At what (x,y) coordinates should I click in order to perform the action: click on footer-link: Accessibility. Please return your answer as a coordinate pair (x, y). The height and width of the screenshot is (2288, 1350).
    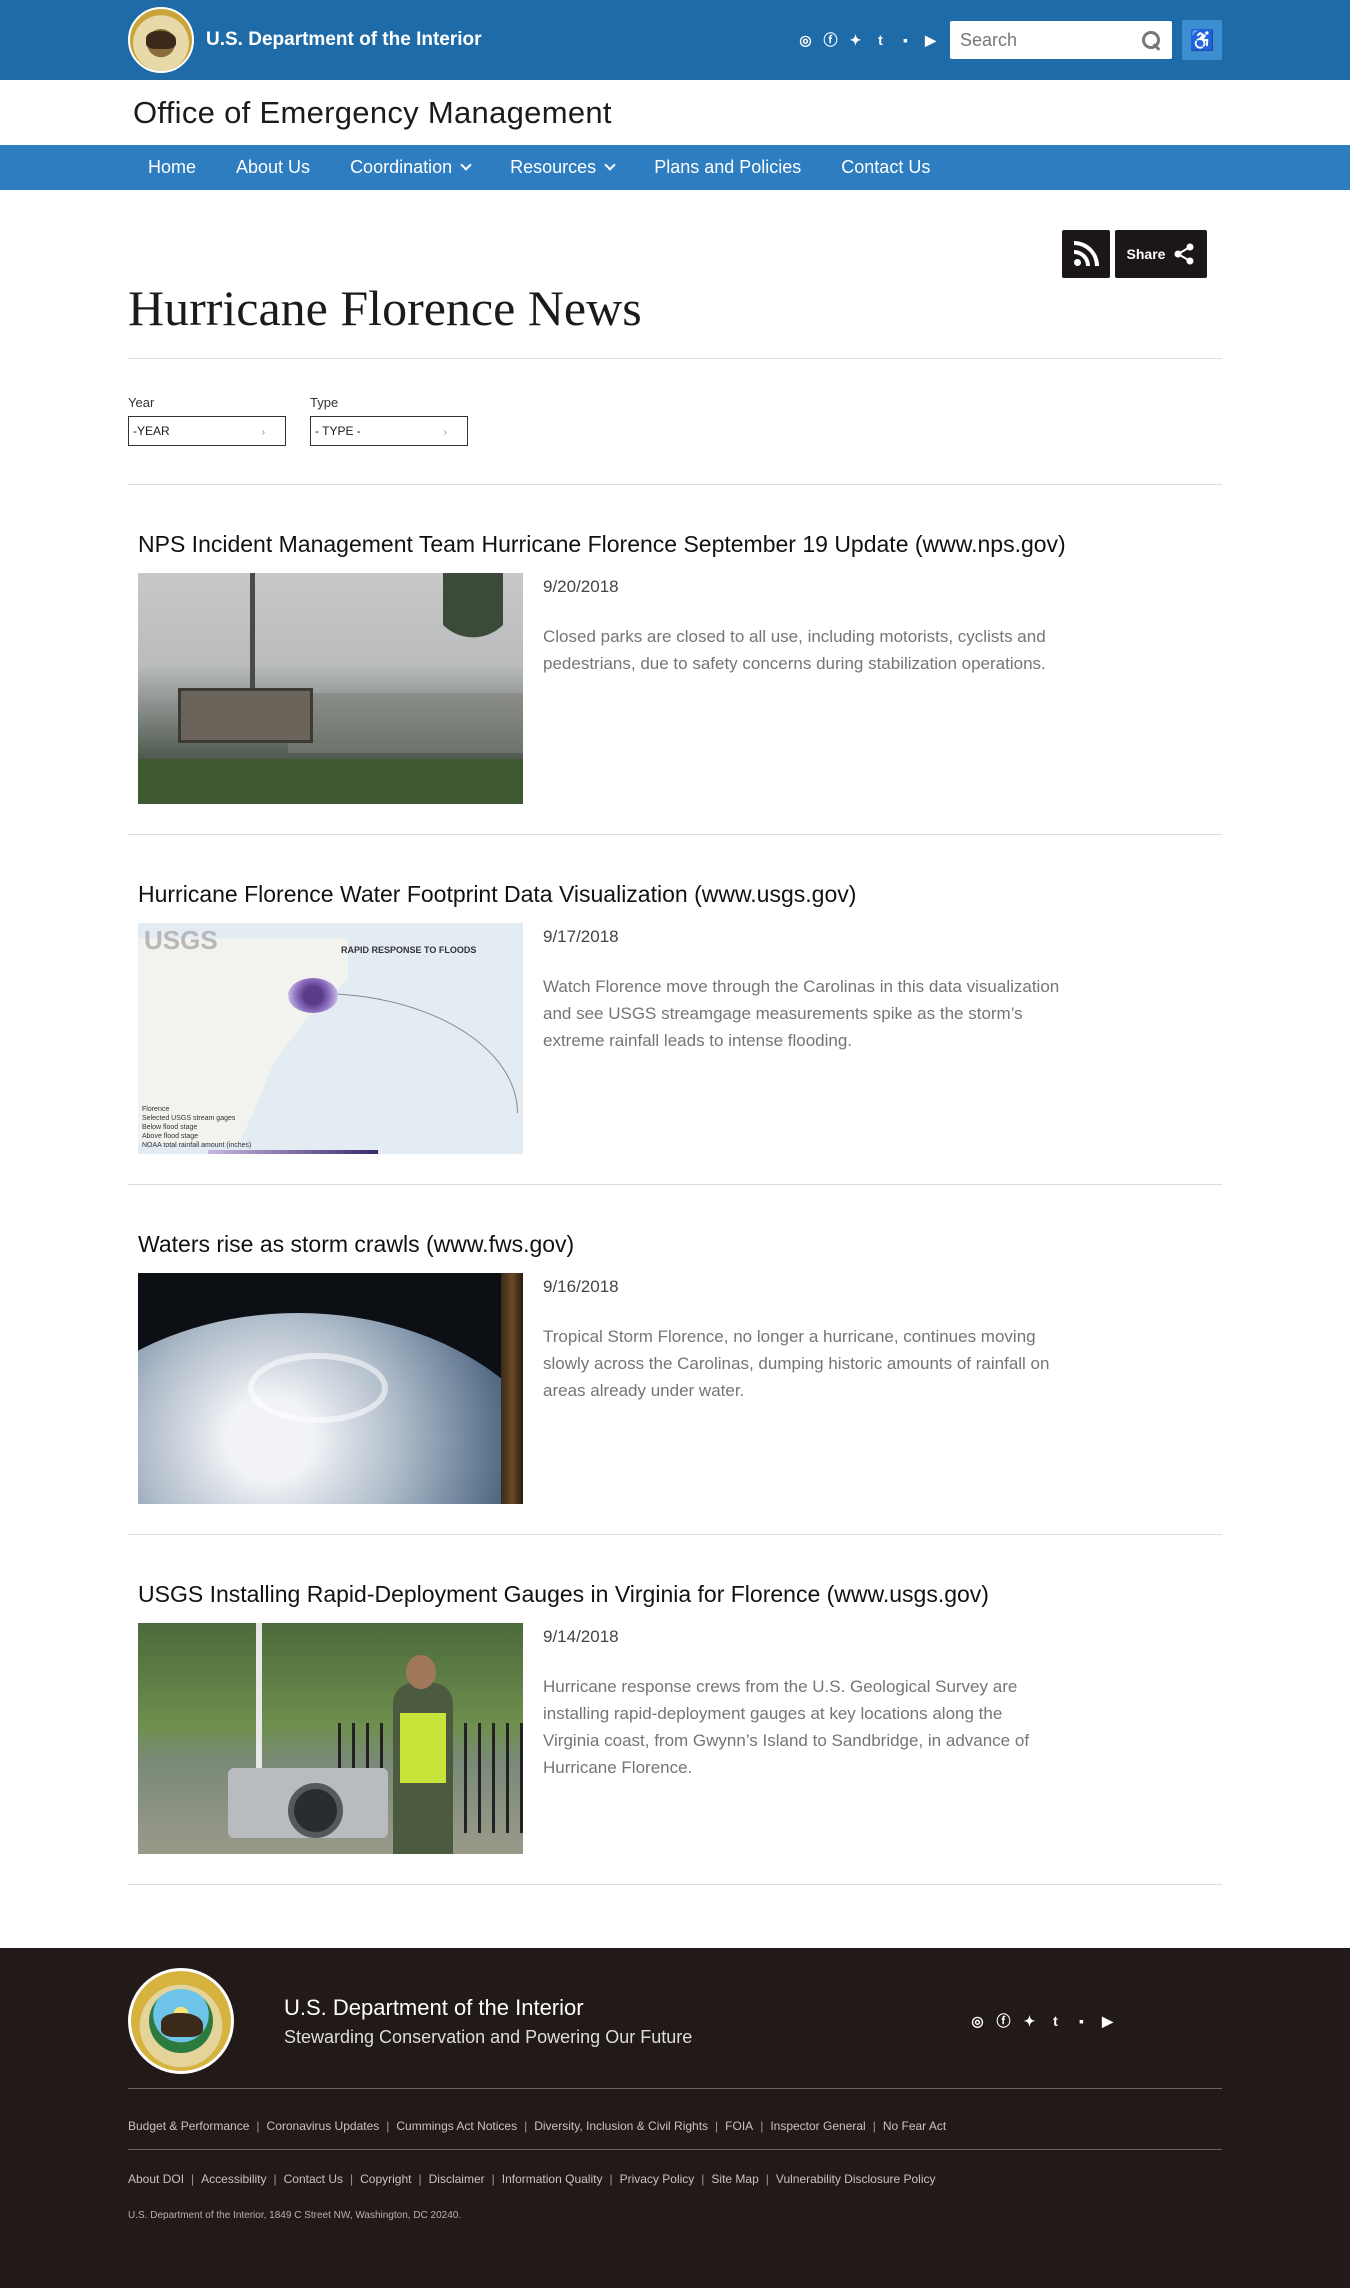
    Looking at the image, I should click on (233, 2179).